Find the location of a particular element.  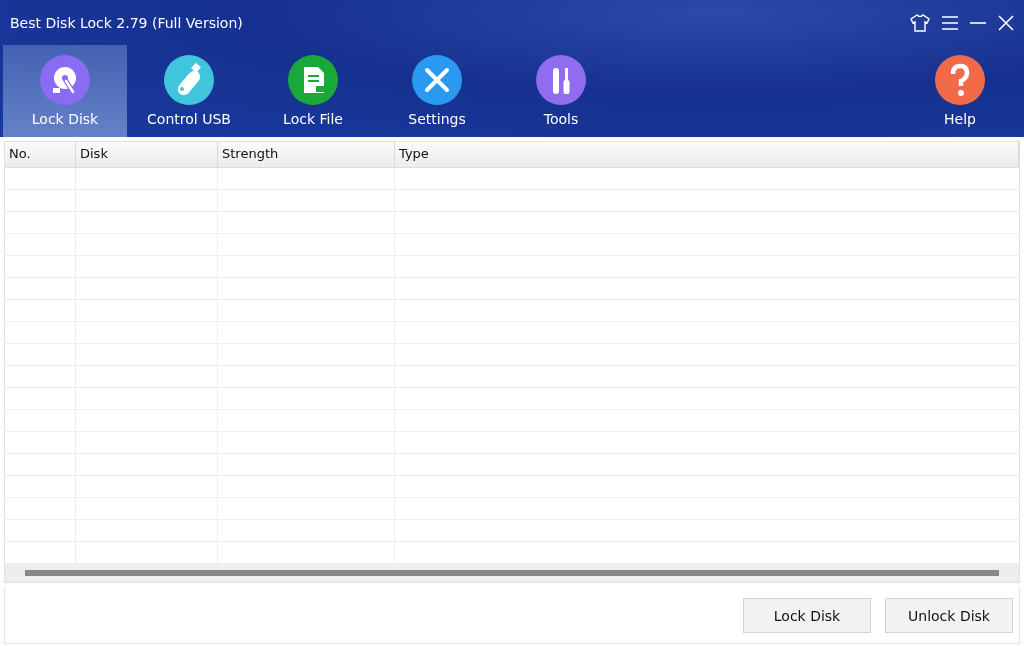

toolbar-tab: Control USB is located at coordinates (189, 91).